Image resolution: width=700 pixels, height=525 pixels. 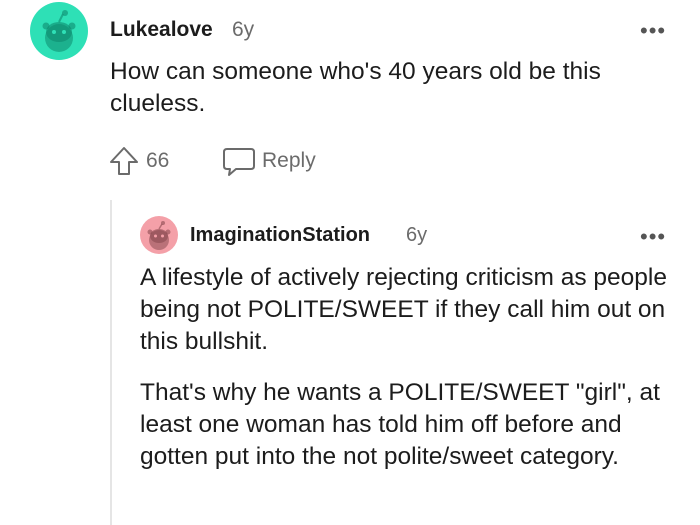 What do you see at coordinates (124, 161) in the screenshot?
I see `upvote-arrow-icon` at bounding box center [124, 161].